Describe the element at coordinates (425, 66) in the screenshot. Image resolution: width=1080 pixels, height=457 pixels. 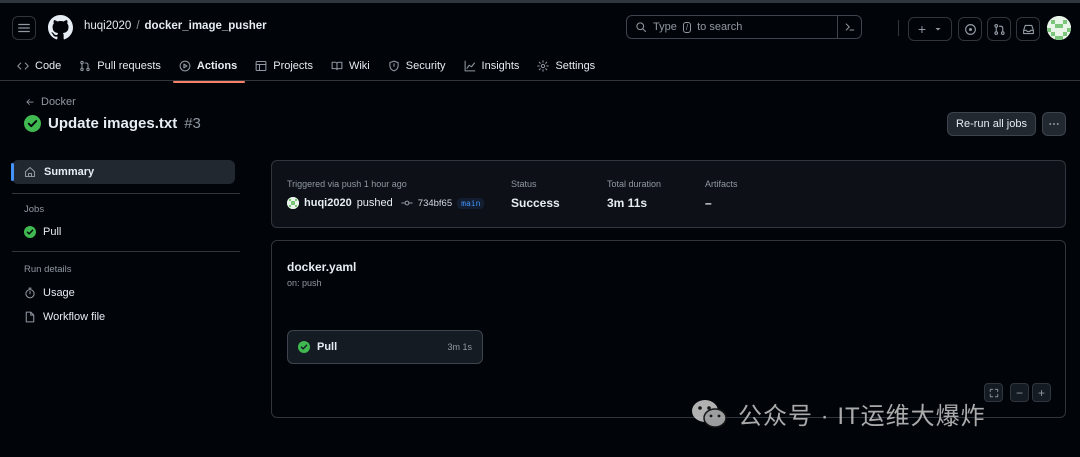
I see `tab-label: Security` at that location.